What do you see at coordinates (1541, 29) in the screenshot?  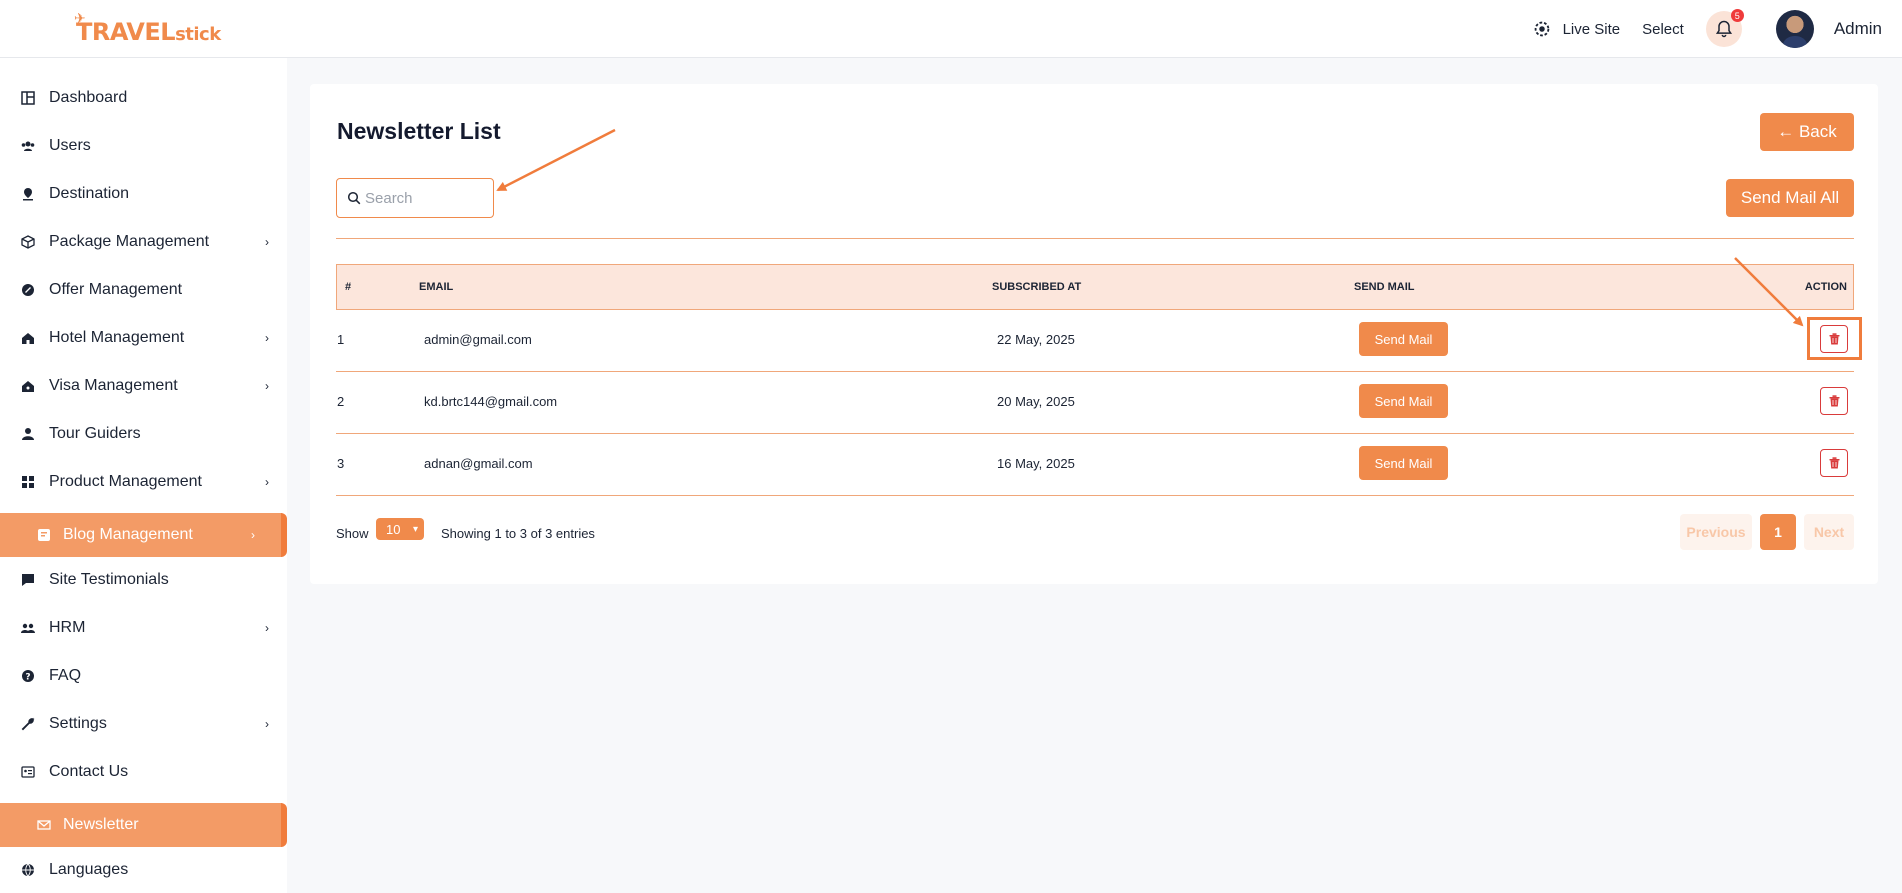 I see `broadcast-icon` at bounding box center [1541, 29].